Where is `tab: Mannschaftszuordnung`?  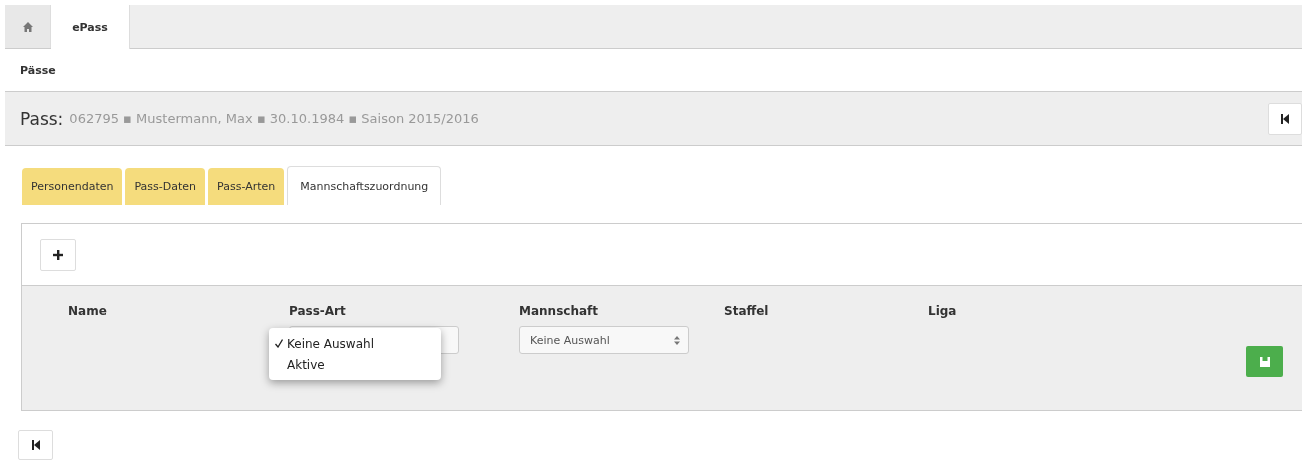 tab: Mannschaftszuordnung is located at coordinates (364, 185).